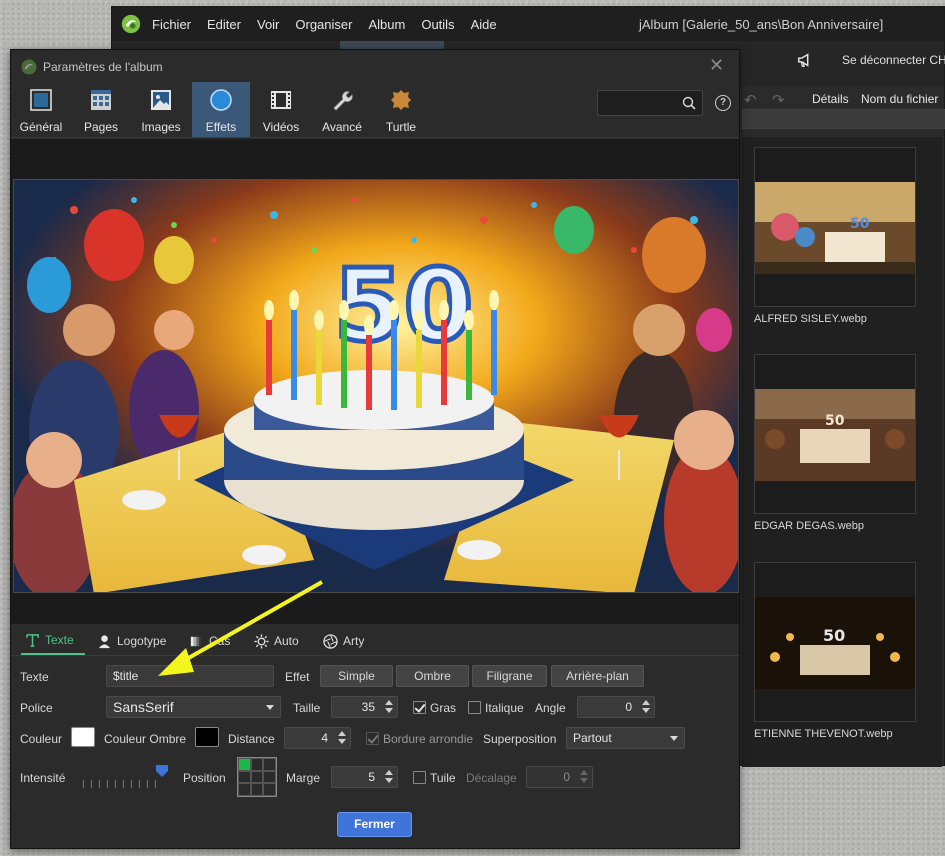 This screenshot has width=945, height=856. What do you see at coordinates (616, 707) in the screenshot?
I see `angle-spinner: 0` at bounding box center [616, 707].